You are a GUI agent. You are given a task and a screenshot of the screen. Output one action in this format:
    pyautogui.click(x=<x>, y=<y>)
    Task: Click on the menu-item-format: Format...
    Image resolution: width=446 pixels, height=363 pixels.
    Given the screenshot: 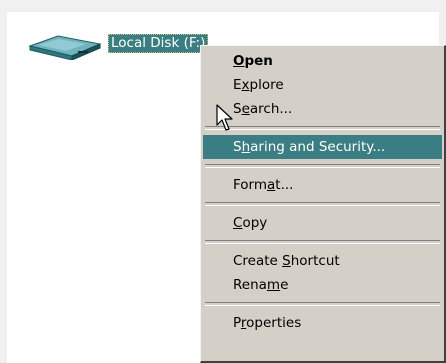 What is the action you would take?
    pyautogui.click(x=322, y=185)
    